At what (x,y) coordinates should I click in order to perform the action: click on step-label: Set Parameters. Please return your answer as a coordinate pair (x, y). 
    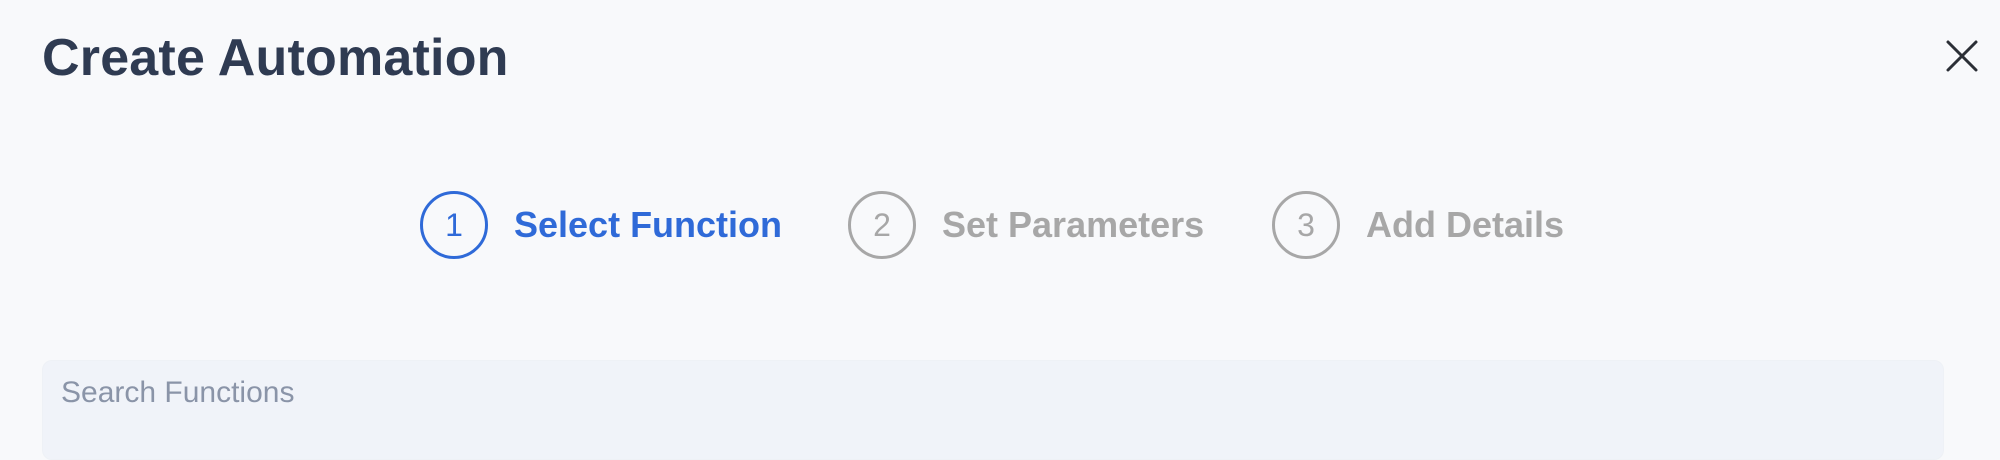
    Looking at the image, I should click on (1073, 224).